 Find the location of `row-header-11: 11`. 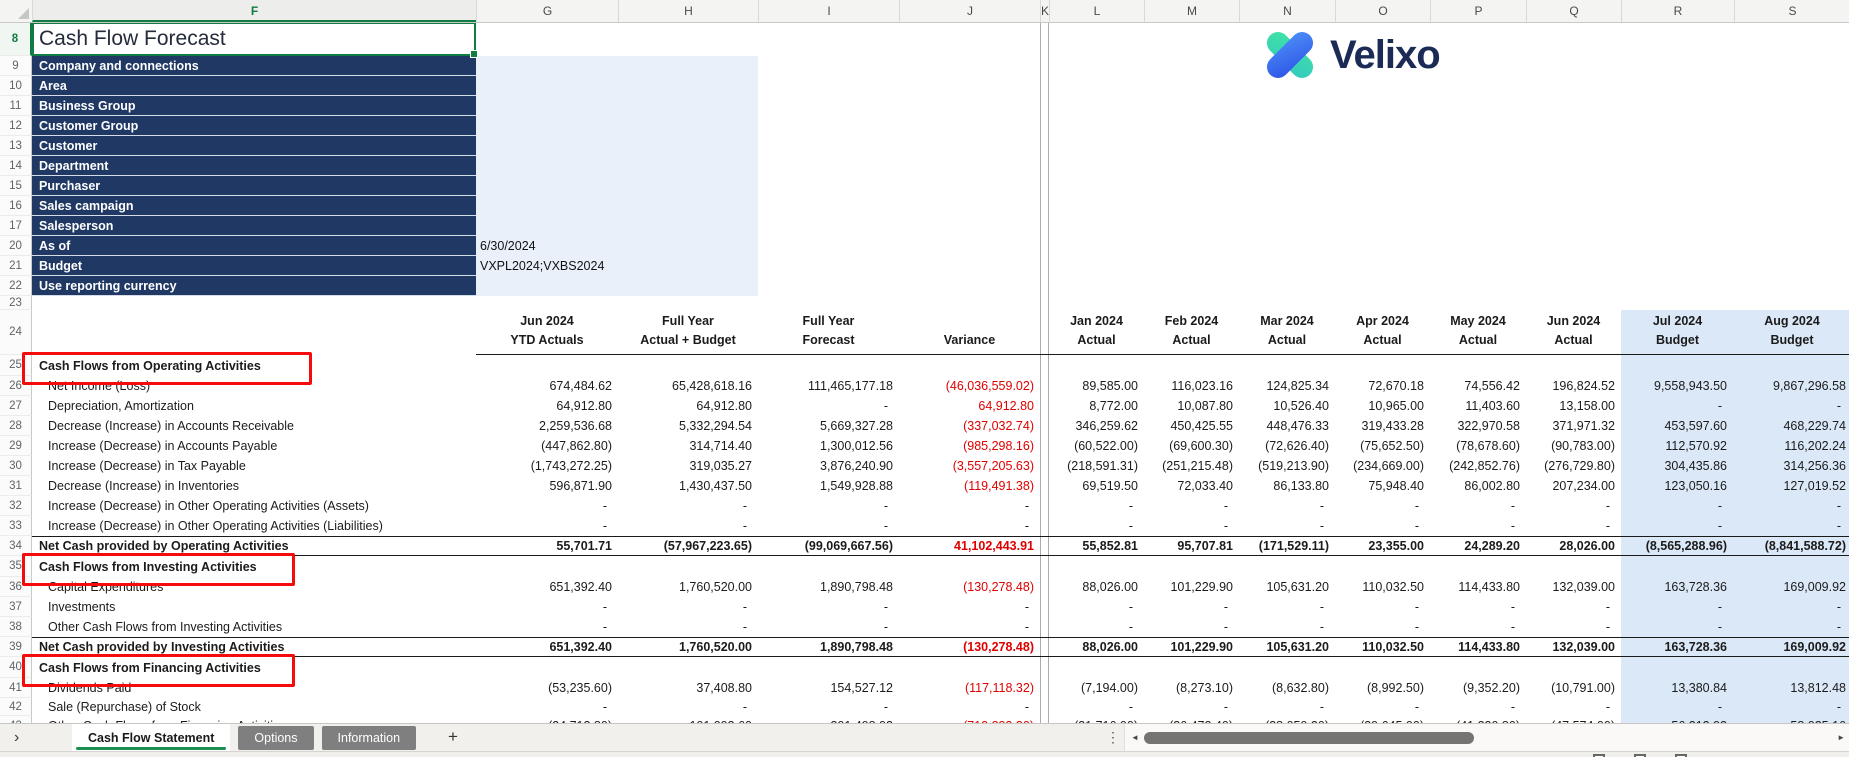

row-header-11: 11 is located at coordinates (16, 106).